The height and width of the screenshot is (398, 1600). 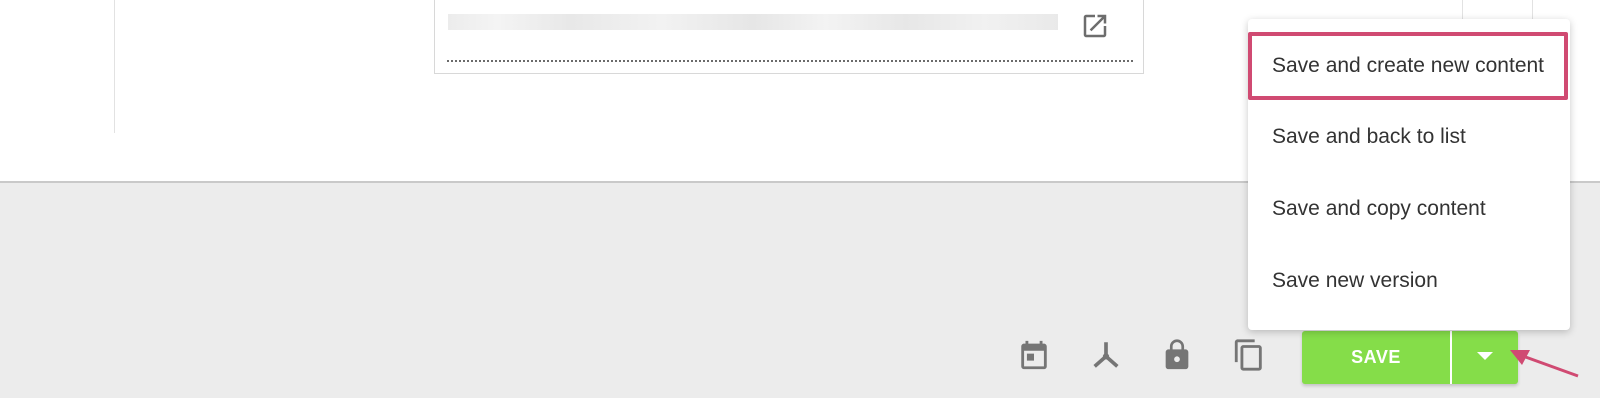 What do you see at coordinates (1034, 355) in the screenshot?
I see `calendar-icon` at bounding box center [1034, 355].